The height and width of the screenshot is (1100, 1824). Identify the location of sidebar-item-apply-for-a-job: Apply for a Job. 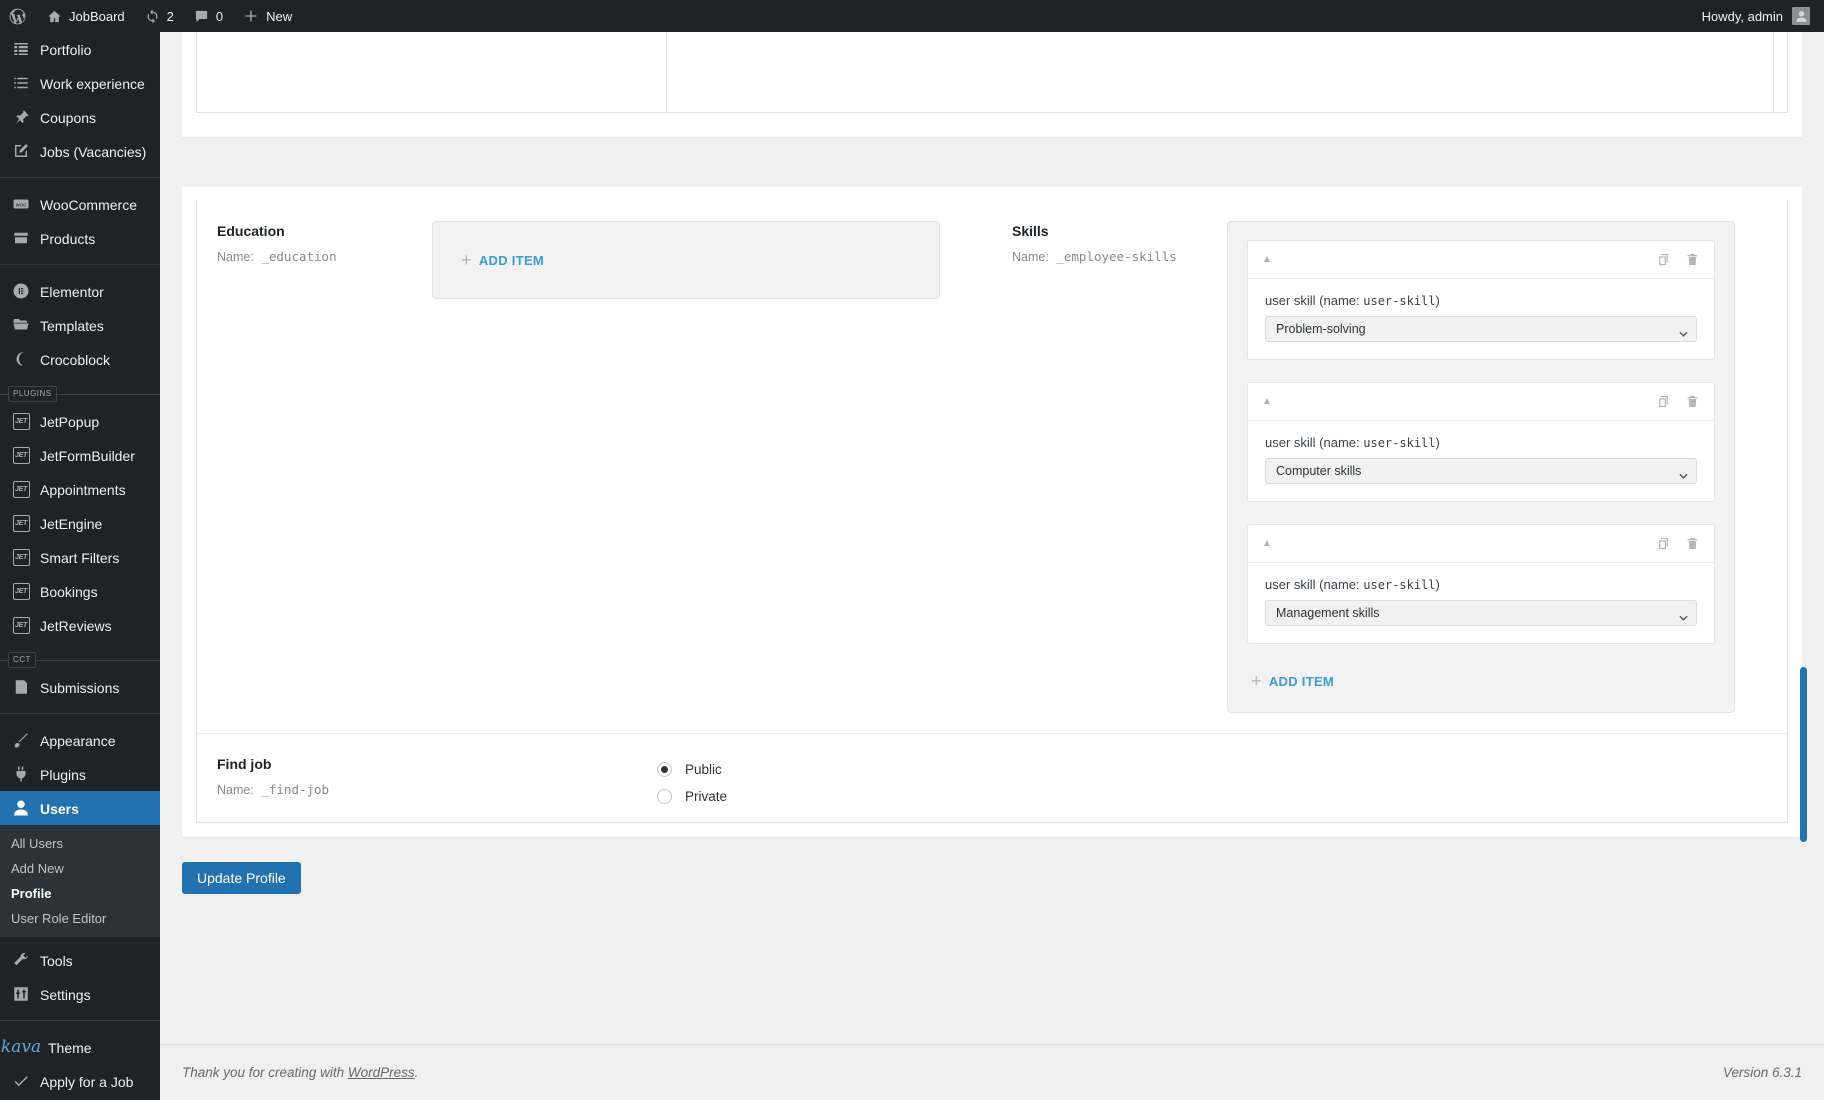
(80, 1081).